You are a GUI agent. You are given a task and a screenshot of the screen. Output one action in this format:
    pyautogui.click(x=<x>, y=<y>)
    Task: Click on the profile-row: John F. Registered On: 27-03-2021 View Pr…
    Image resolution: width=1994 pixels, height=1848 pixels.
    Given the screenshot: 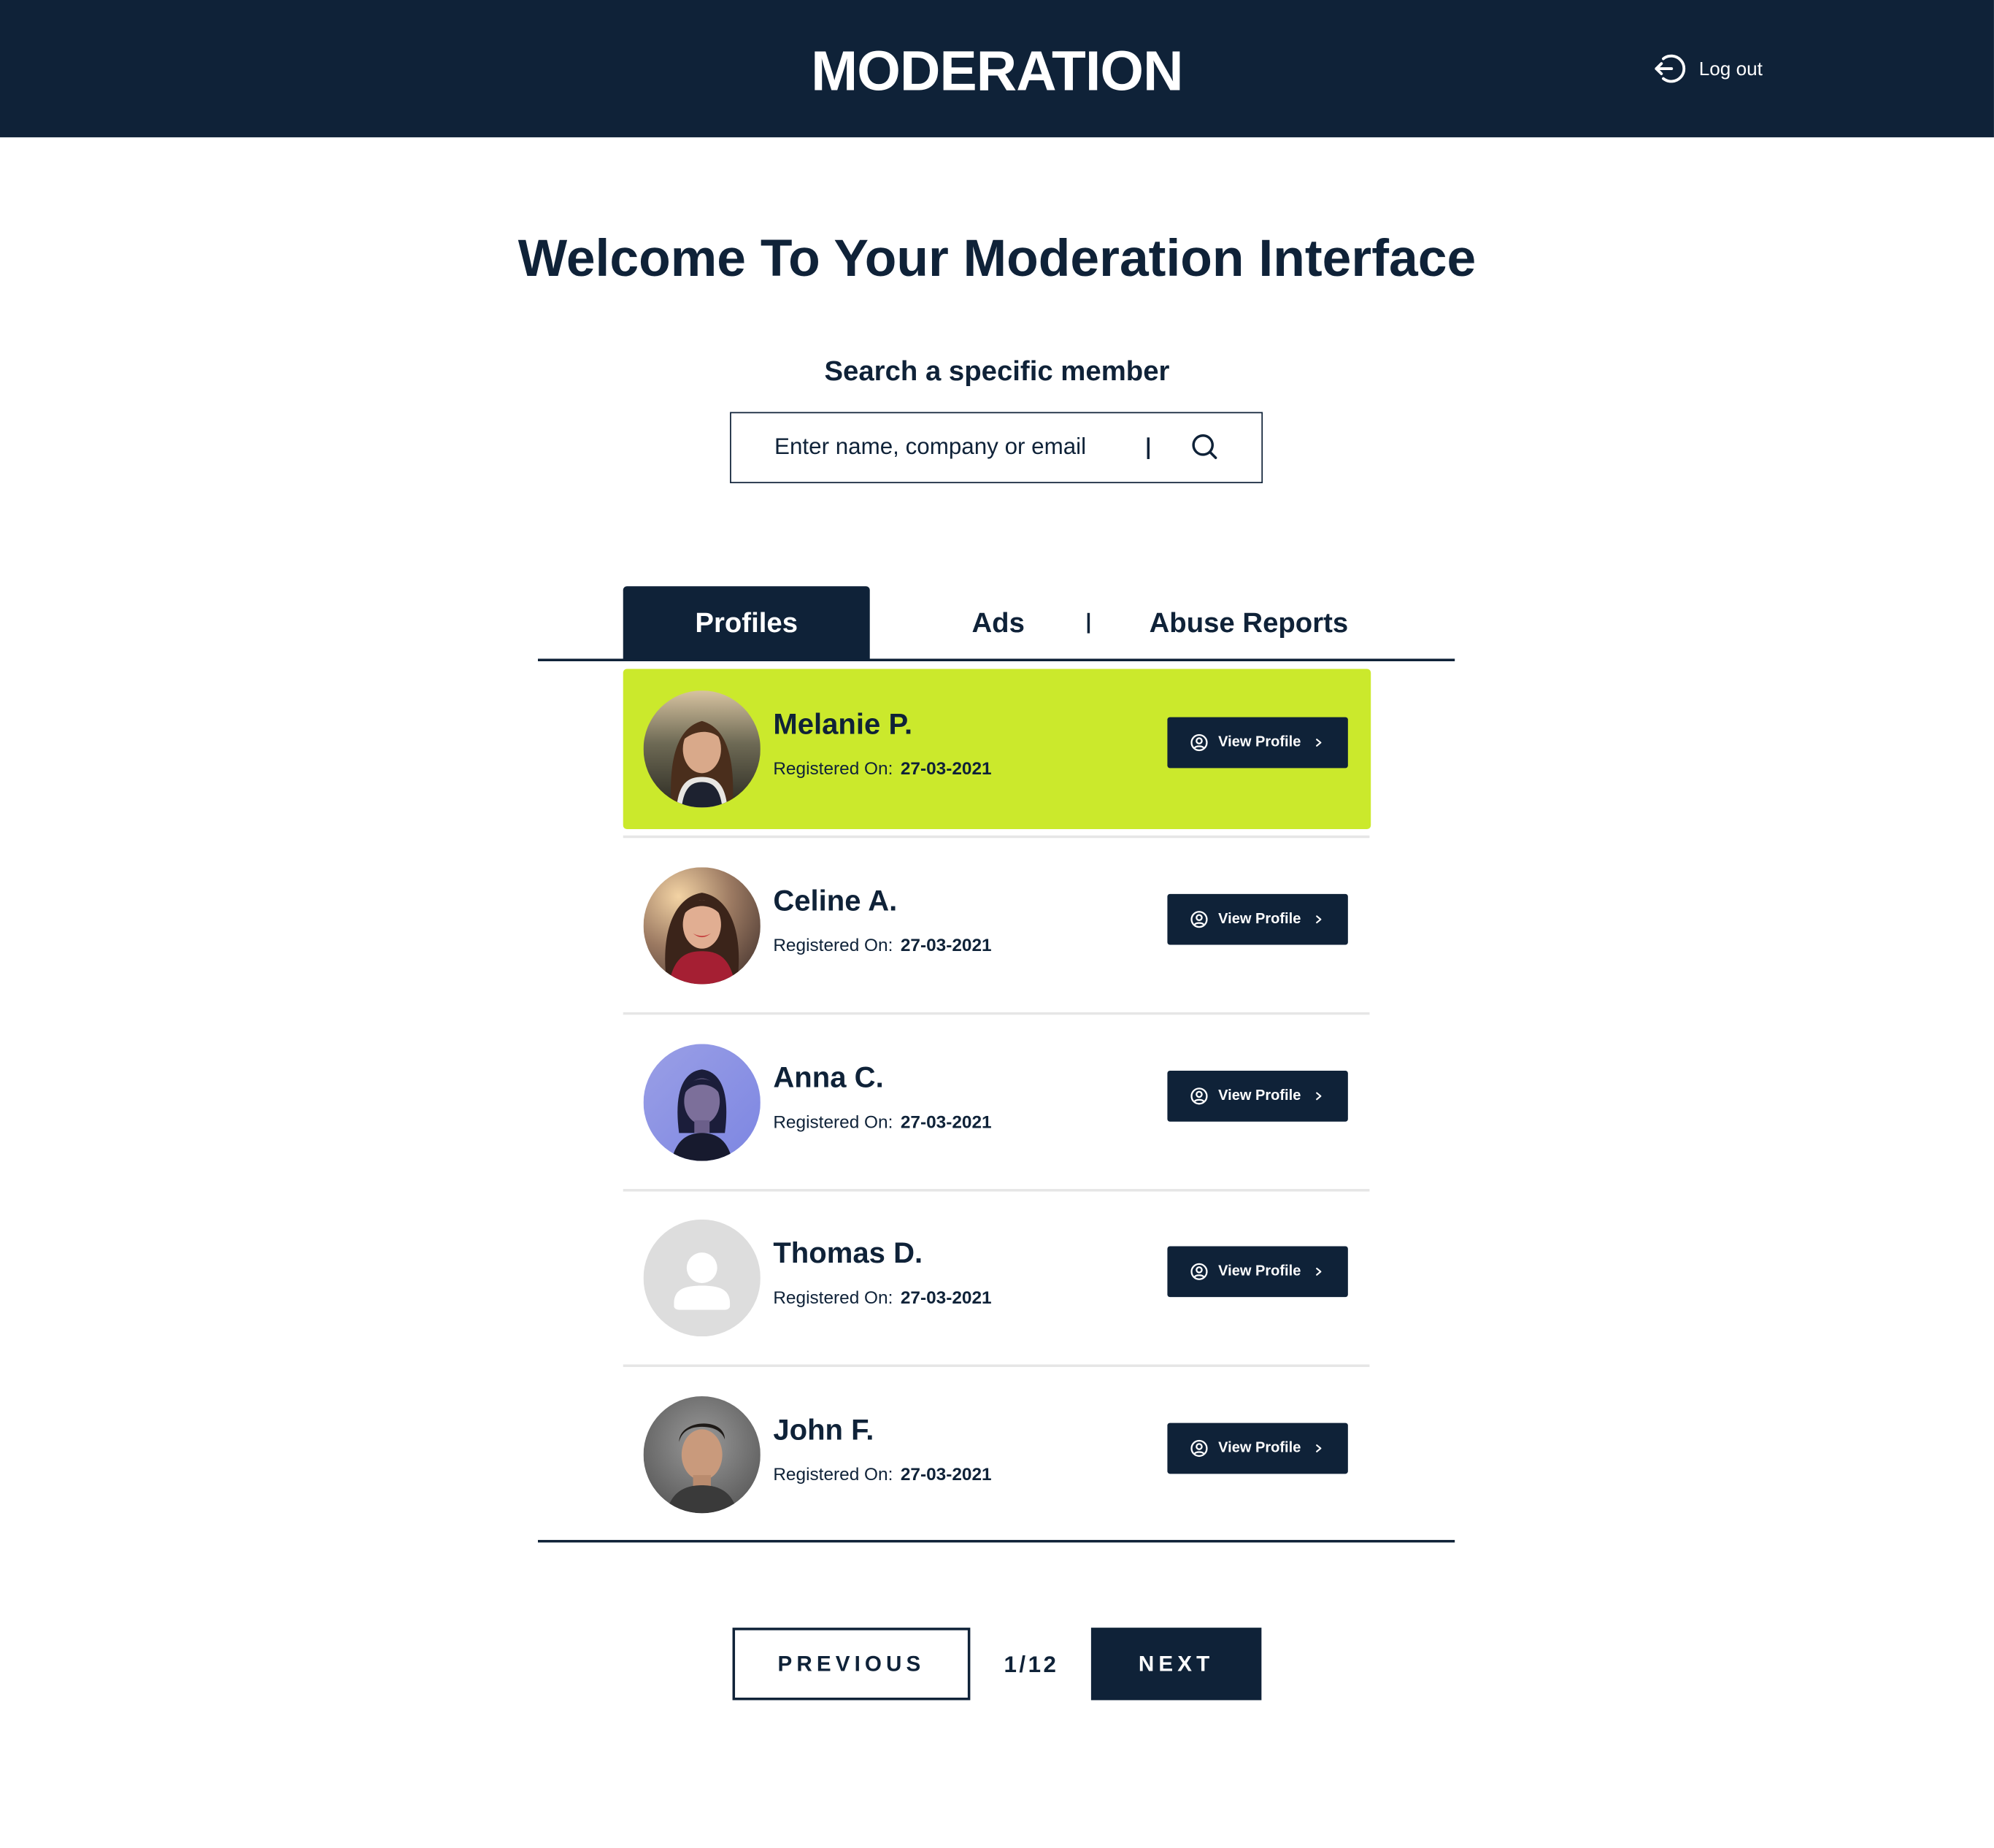 What is the action you would take?
    pyautogui.click(x=997, y=1454)
    